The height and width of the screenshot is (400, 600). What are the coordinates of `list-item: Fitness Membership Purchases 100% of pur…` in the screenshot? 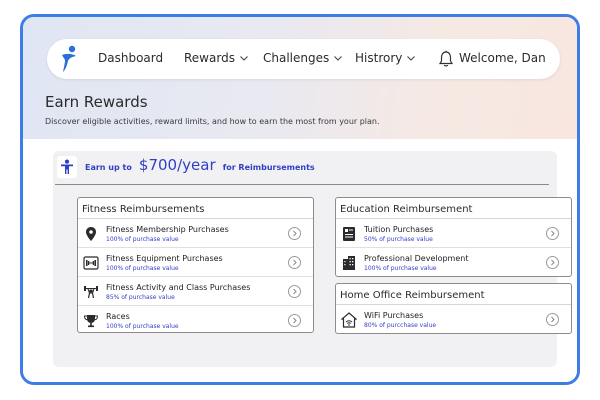 It's located at (195, 234).